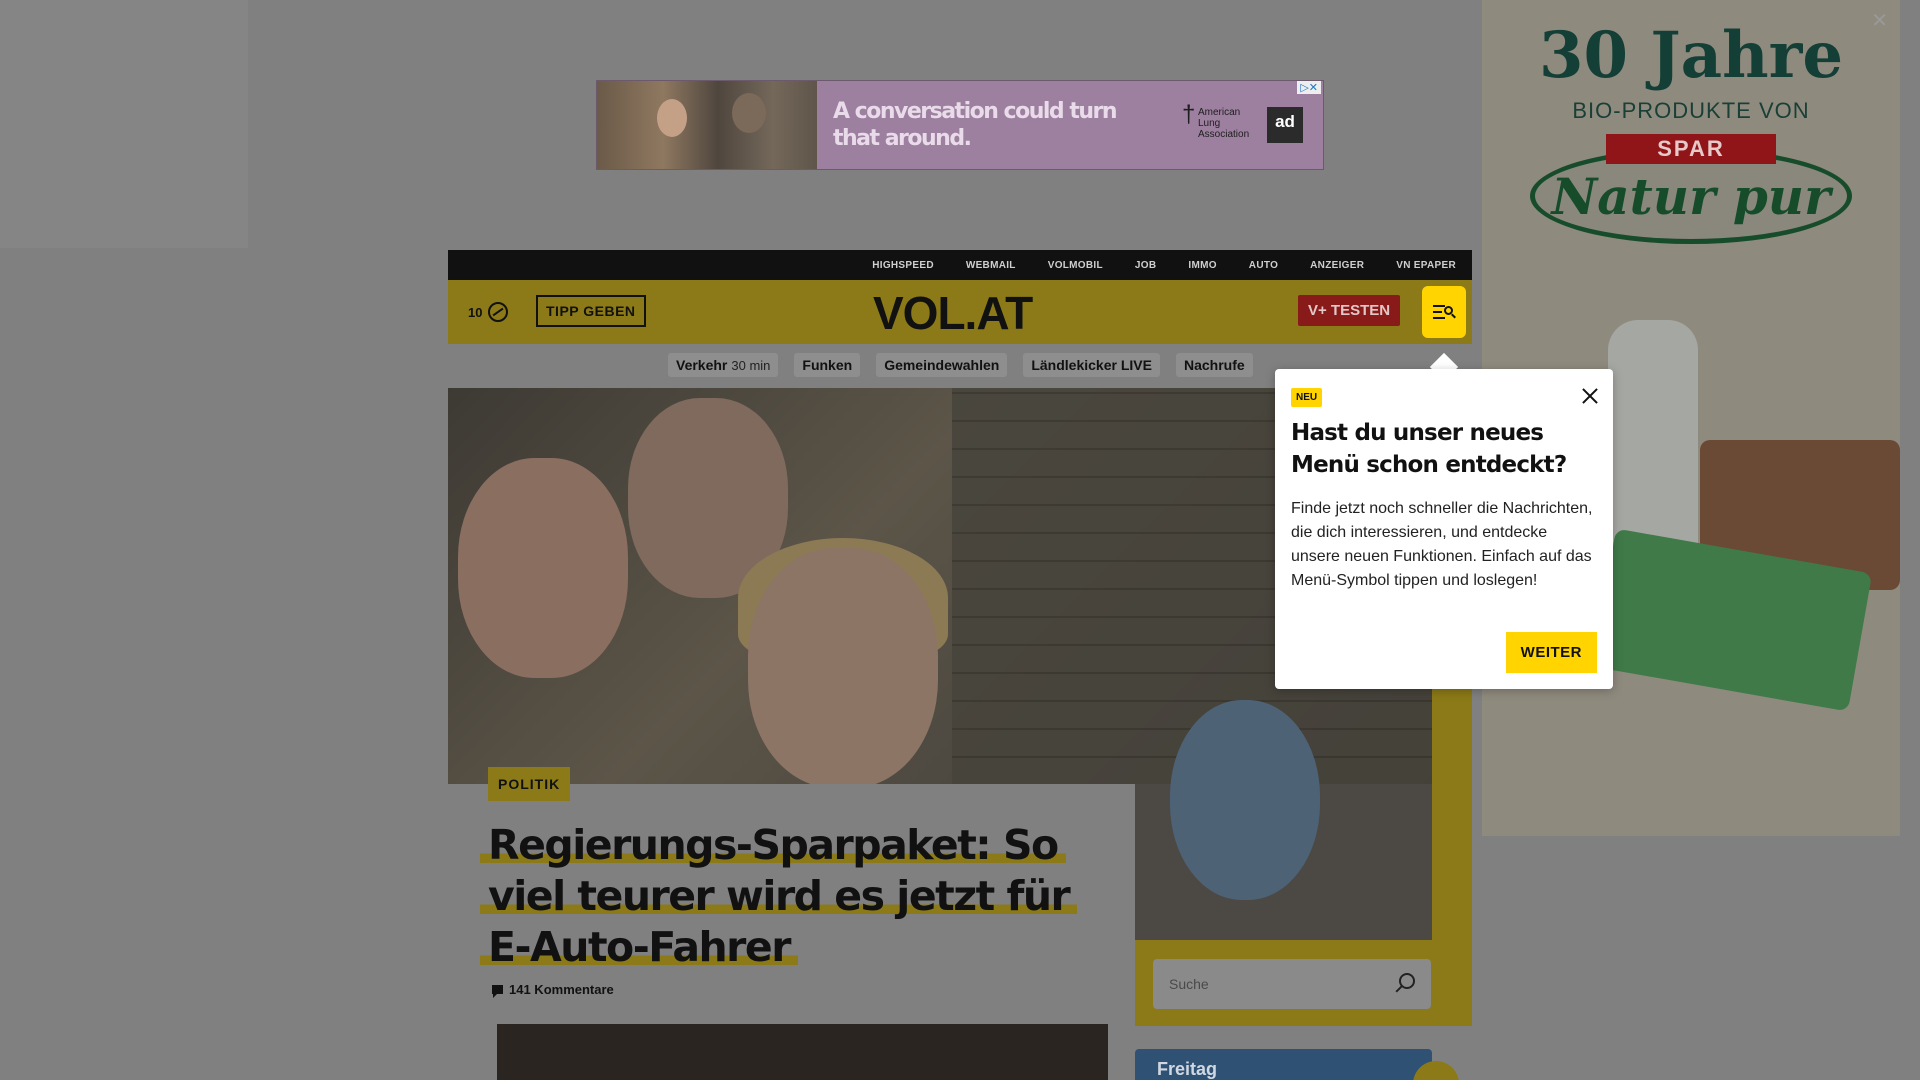  Describe the element at coordinates (991, 265) in the screenshot. I see `topnav-webmail: WEBMAIL` at that location.